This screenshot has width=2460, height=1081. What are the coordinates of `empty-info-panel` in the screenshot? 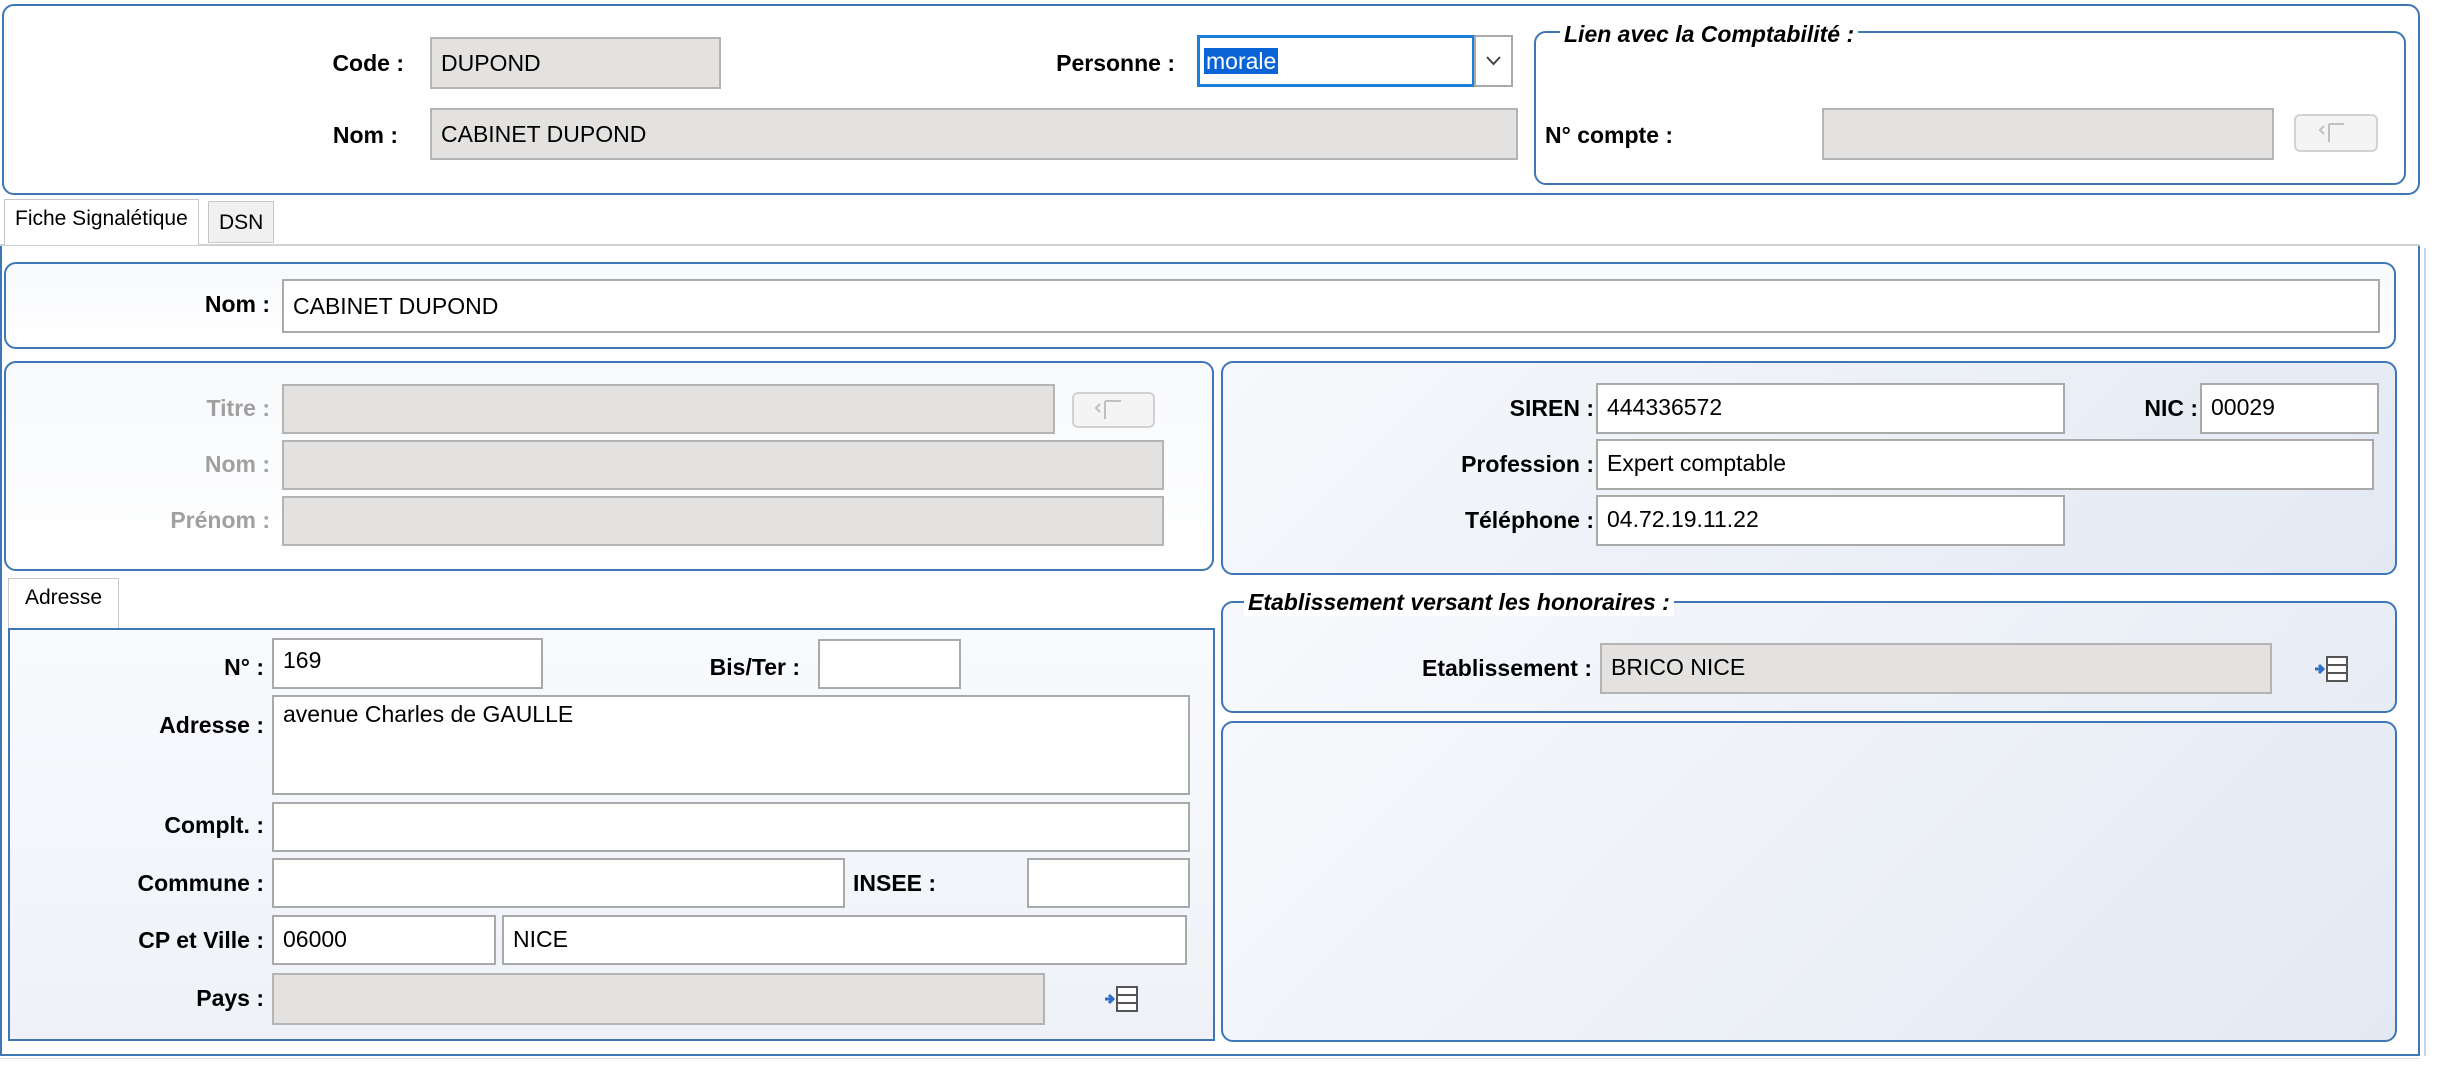 It's located at (1809, 881).